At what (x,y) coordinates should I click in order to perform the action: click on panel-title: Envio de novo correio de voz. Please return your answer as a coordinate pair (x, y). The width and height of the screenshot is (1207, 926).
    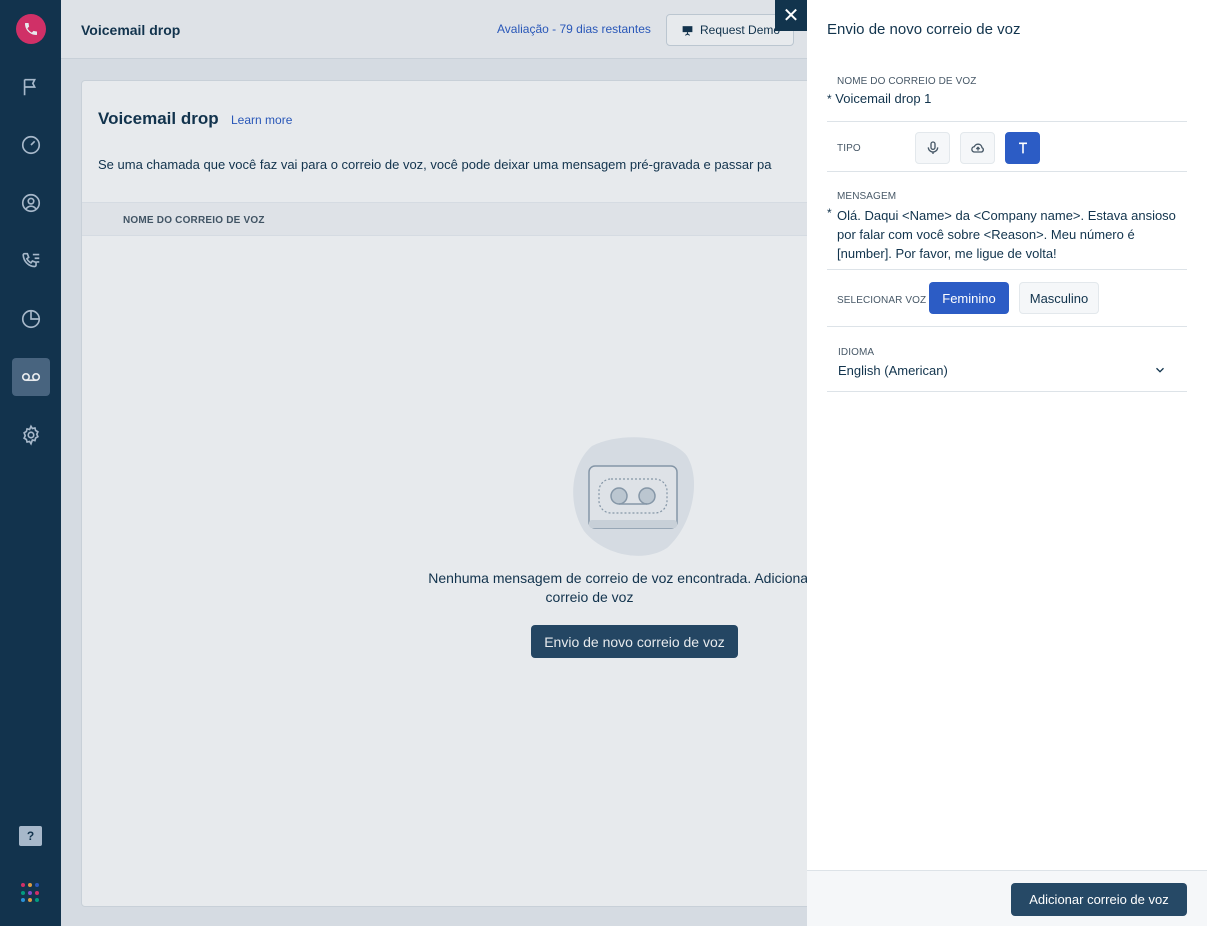
    Looking at the image, I should click on (924, 29).